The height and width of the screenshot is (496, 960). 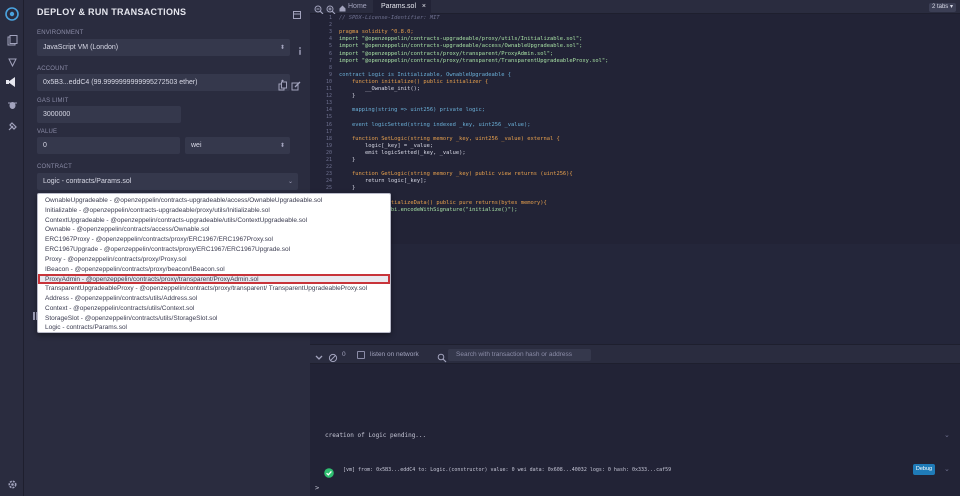 I want to click on tabs-count-badge: 2 tabs ▾, so click(x=942, y=7).